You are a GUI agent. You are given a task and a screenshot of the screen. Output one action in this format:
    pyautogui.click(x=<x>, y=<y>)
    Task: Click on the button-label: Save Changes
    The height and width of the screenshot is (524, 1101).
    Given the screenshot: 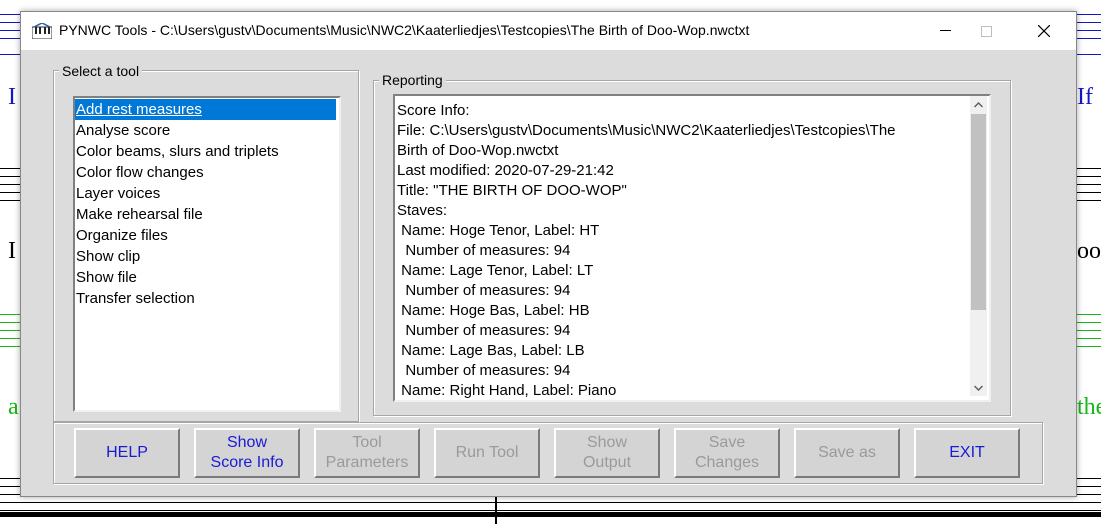 What is the action you would take?
    pyautogui.click(x=727, y=452)
    